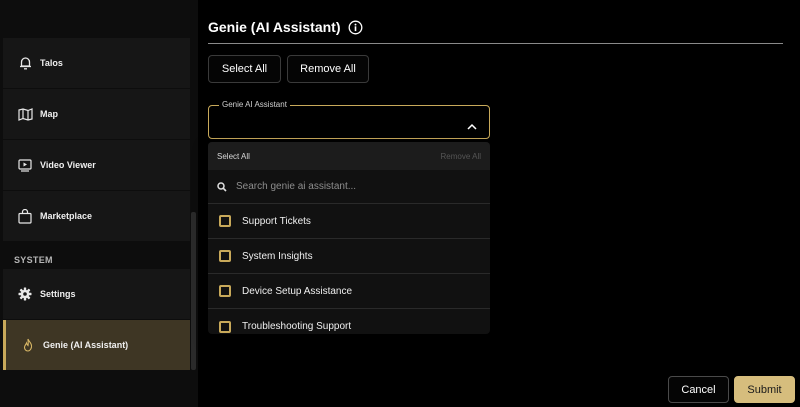 The height and width of the screenshot is (407, 800). I want to click on page-title: Genie (AI Assistant), so click(285, 27).